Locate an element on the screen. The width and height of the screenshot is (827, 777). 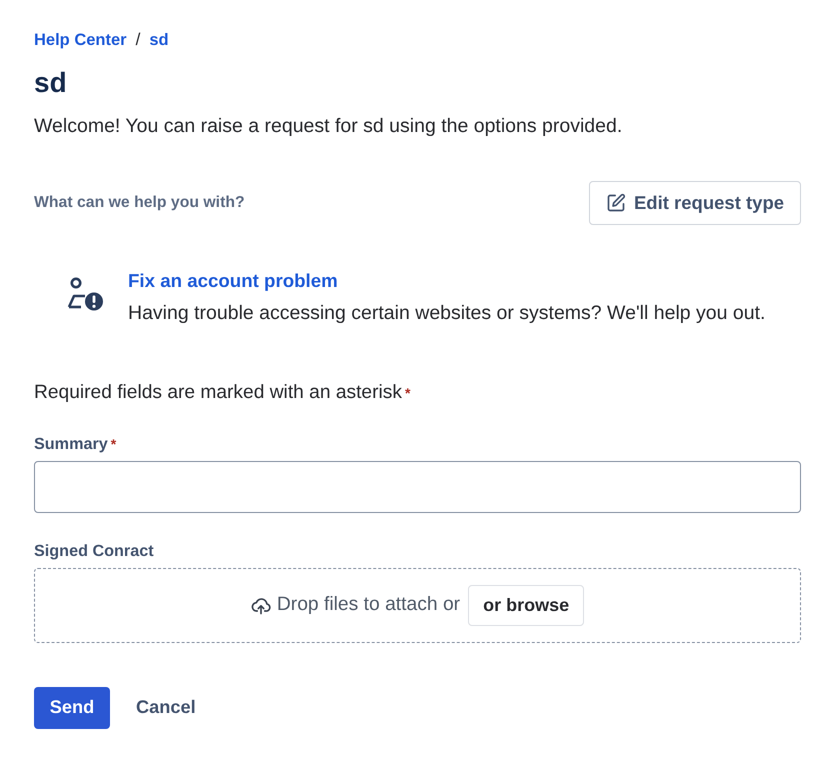
upload-cloud-icon is located at coordinates (260, 606).